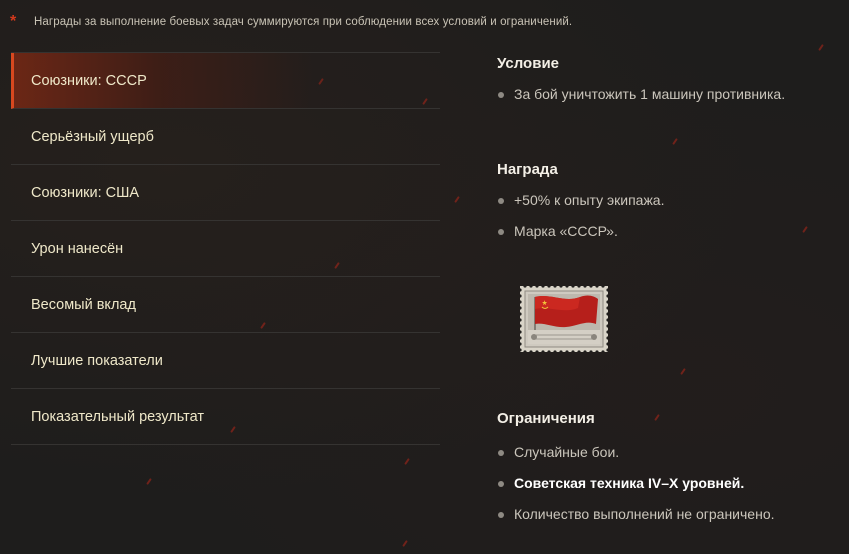 Image resolution: width=849 pixels, height=554 pixels. Describe the element at coordinates (527, 169) in the screenshot. I see `reward-title: Награда` at that location.